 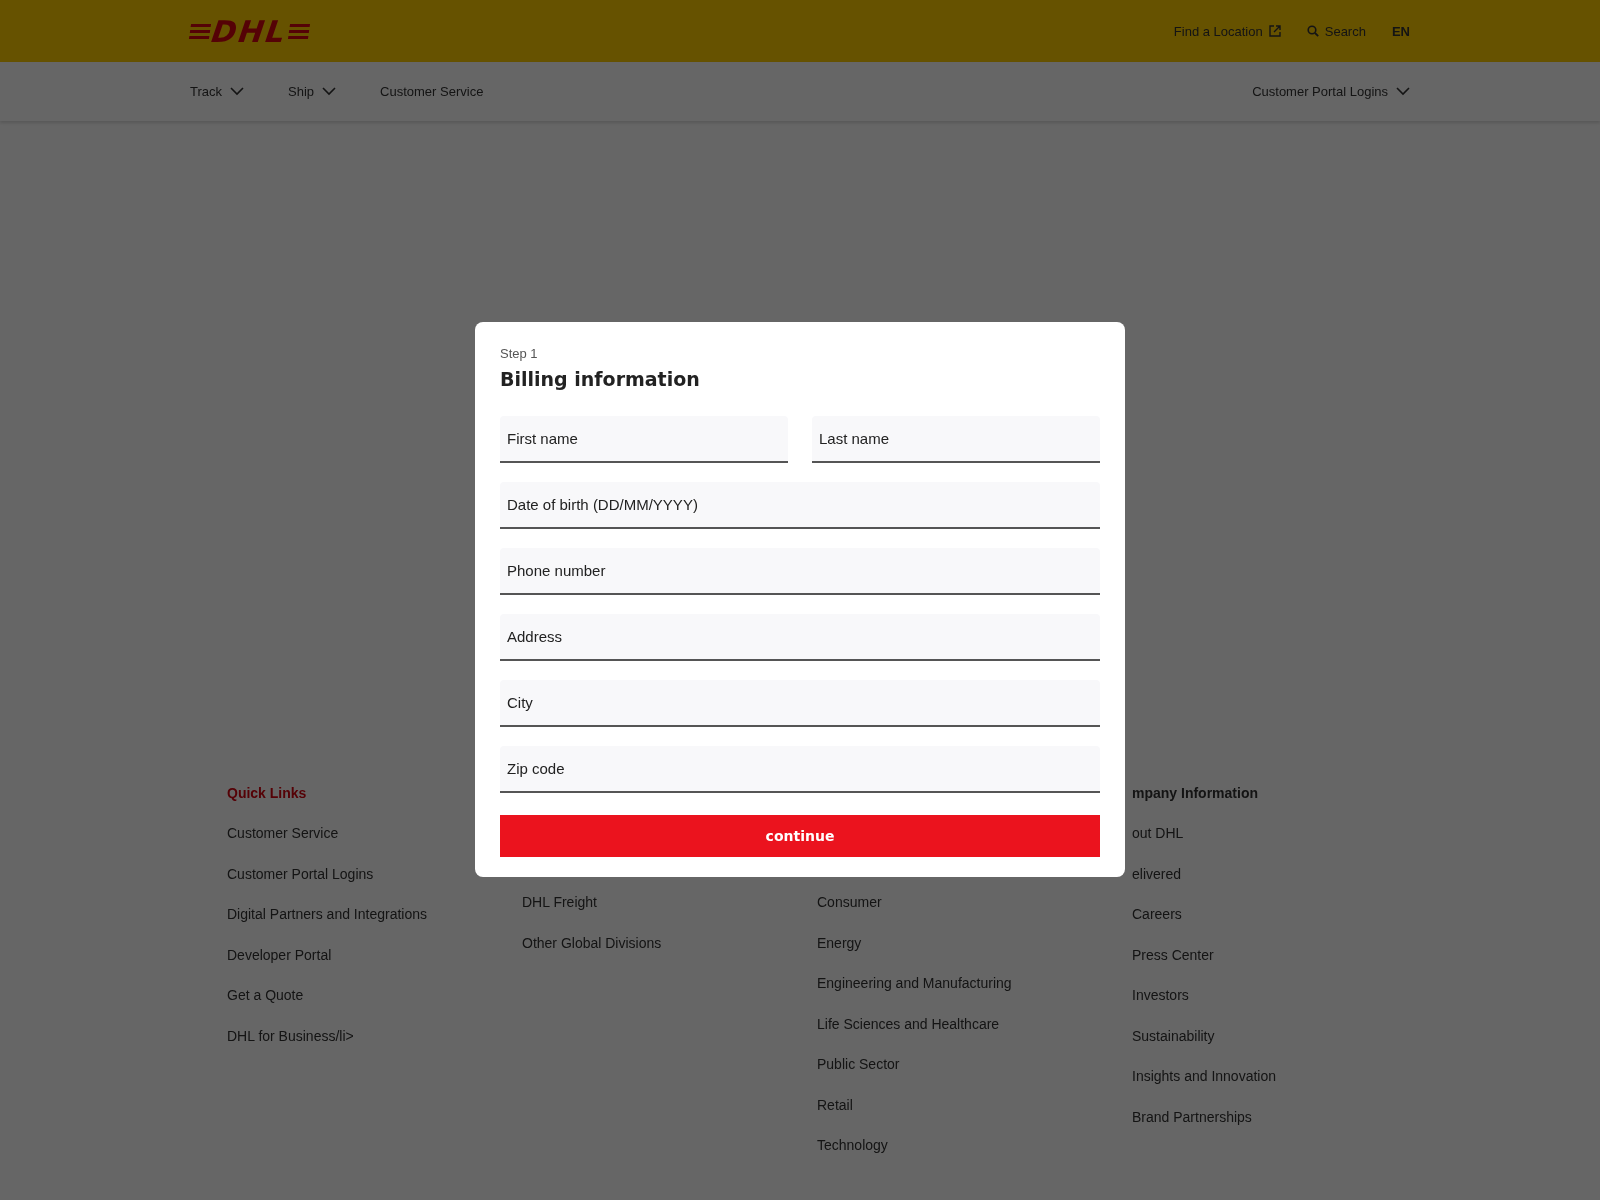 I want to click on footer-link: Insights and Innovation, so click(x=1204, y=1088).